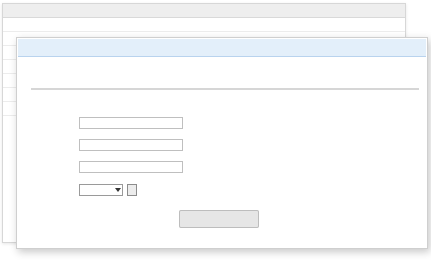 The width and height of the screenshot is (431, 260). What do you see at coordinates (225, 190) in the screenshot?
I see `region-row` at bounding box center [225, 190].